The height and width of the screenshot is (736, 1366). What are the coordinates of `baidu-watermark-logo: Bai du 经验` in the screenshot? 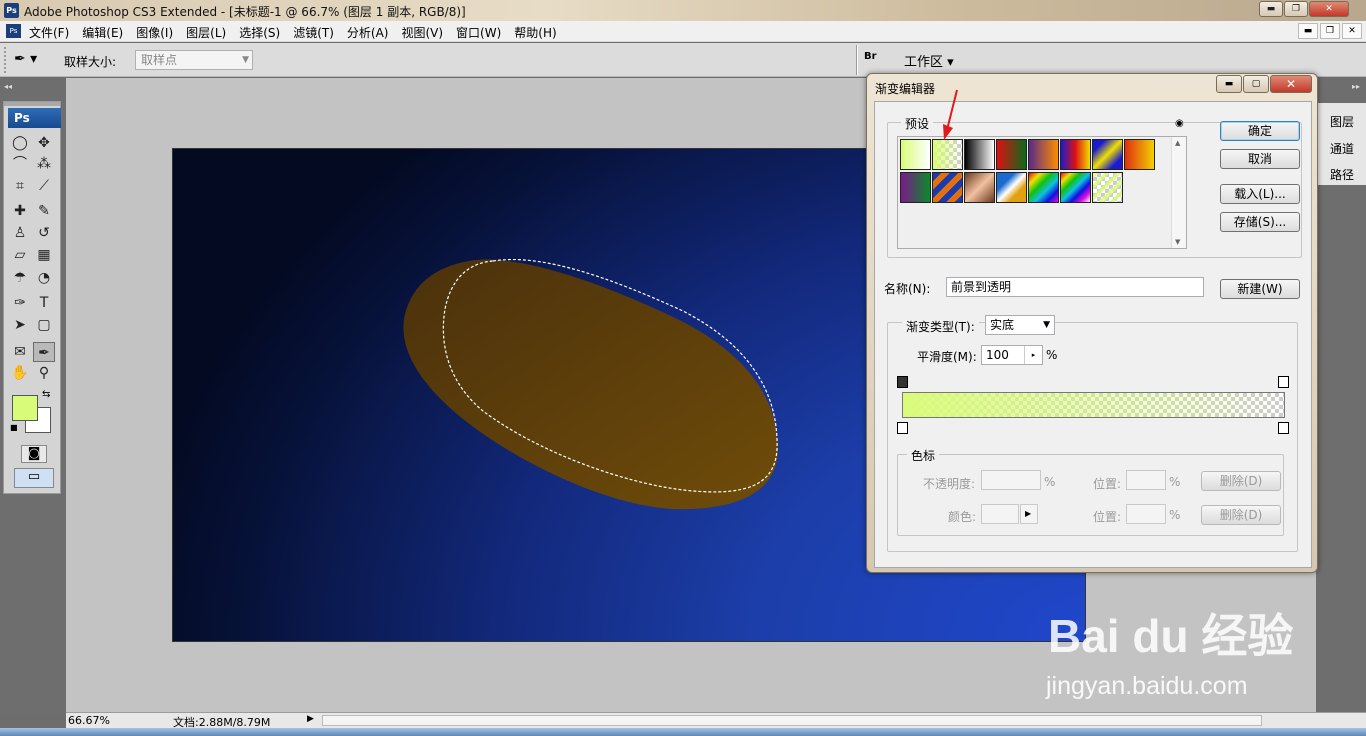 It's located at (1171, 636).